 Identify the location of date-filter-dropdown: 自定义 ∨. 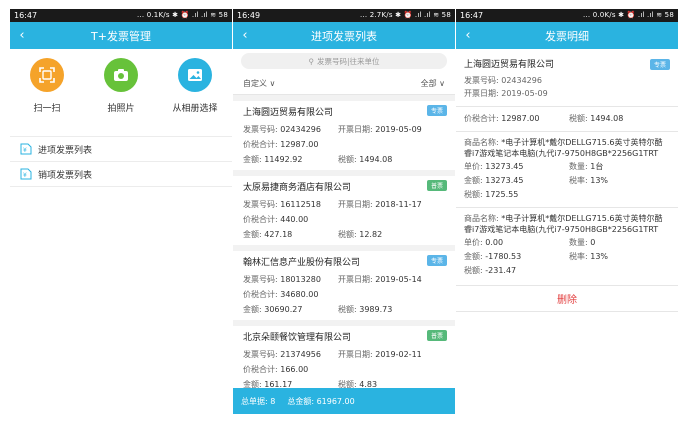
(259, 83).